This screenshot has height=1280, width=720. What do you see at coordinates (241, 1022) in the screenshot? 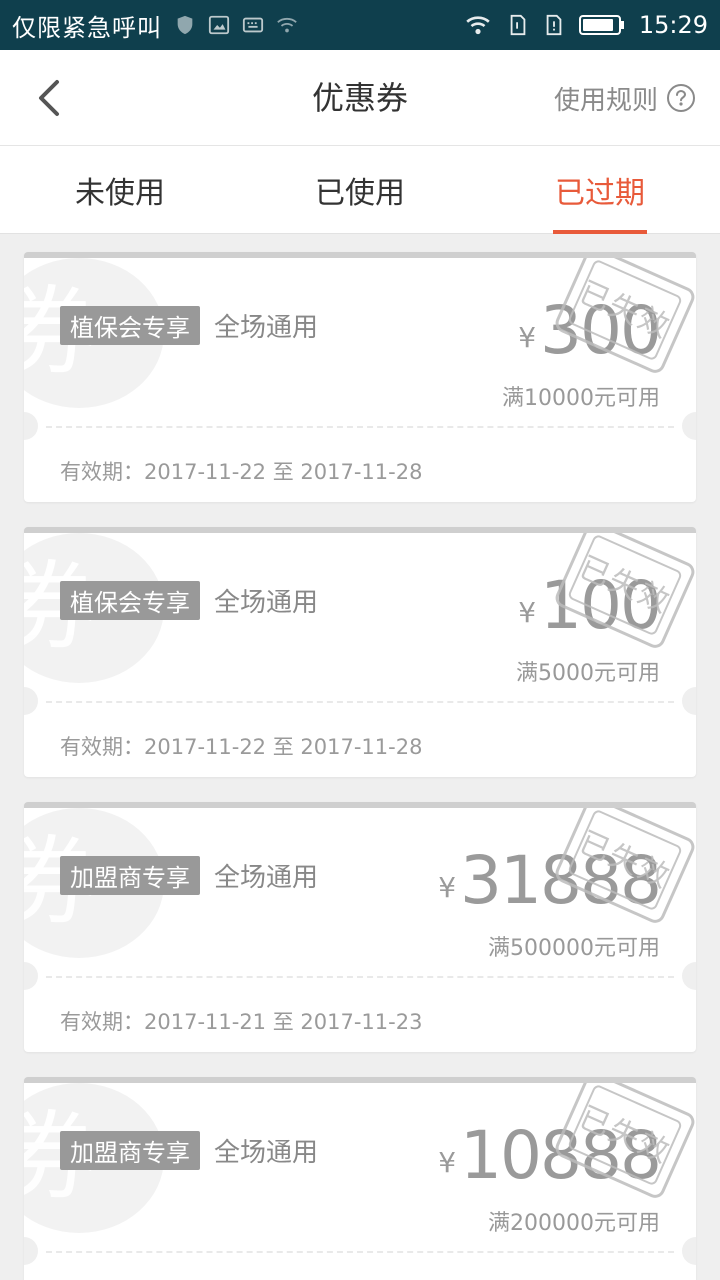
I see `coupon-validity: 有效期：2017-11-21 至 2017-11-23` at bounding box center [241, 1022].